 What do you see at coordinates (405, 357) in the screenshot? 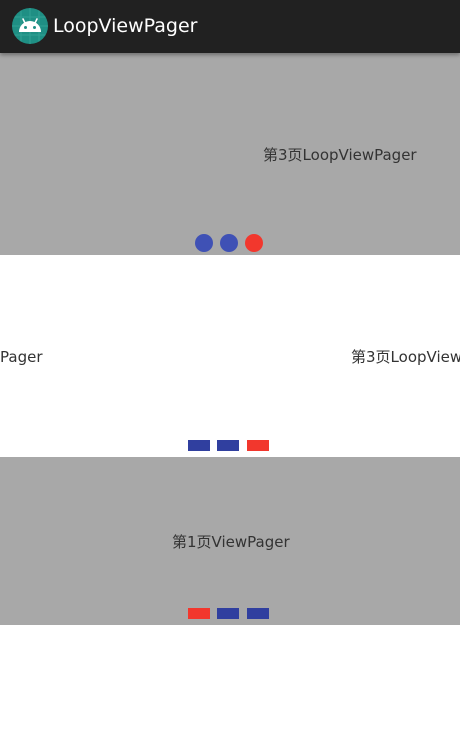
I see `page-label-right: 第3页LoopView` at bounding box center [405, 357].